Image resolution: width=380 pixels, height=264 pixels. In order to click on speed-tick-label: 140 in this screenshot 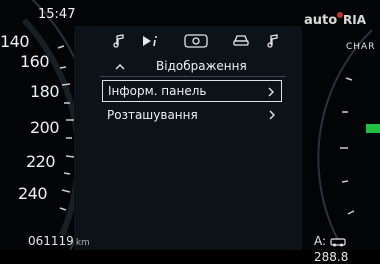, I will do `click(15, 41)`.